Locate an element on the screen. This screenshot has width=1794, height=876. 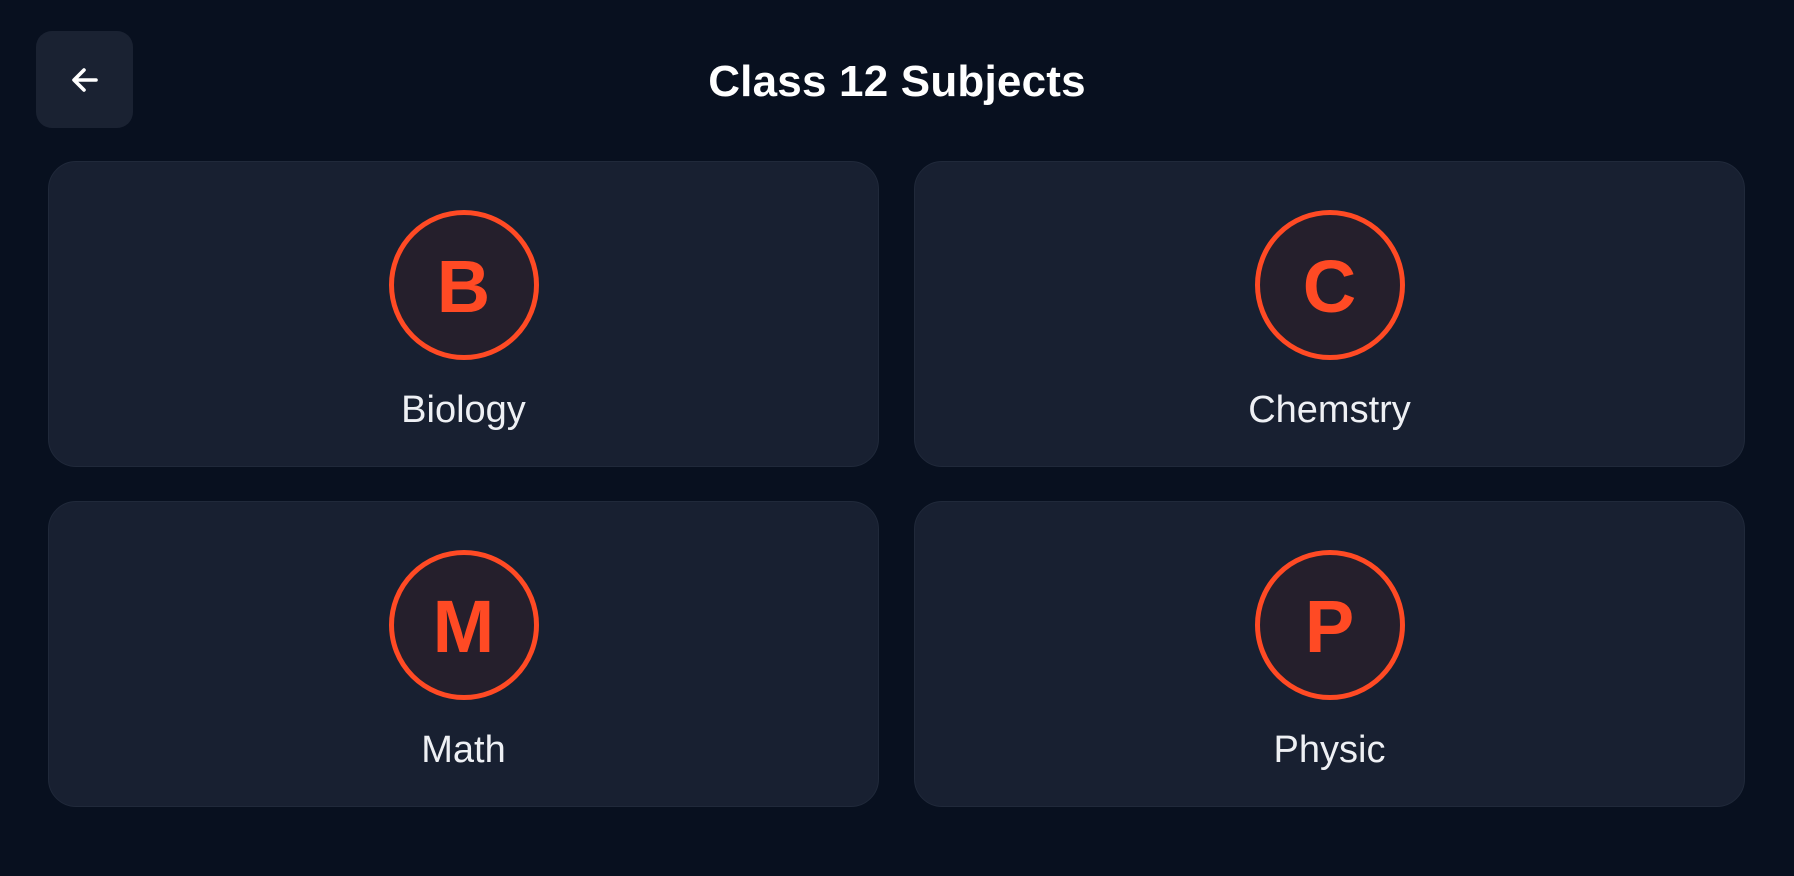
subject-label: Biology is located at coordinates (463, 410).